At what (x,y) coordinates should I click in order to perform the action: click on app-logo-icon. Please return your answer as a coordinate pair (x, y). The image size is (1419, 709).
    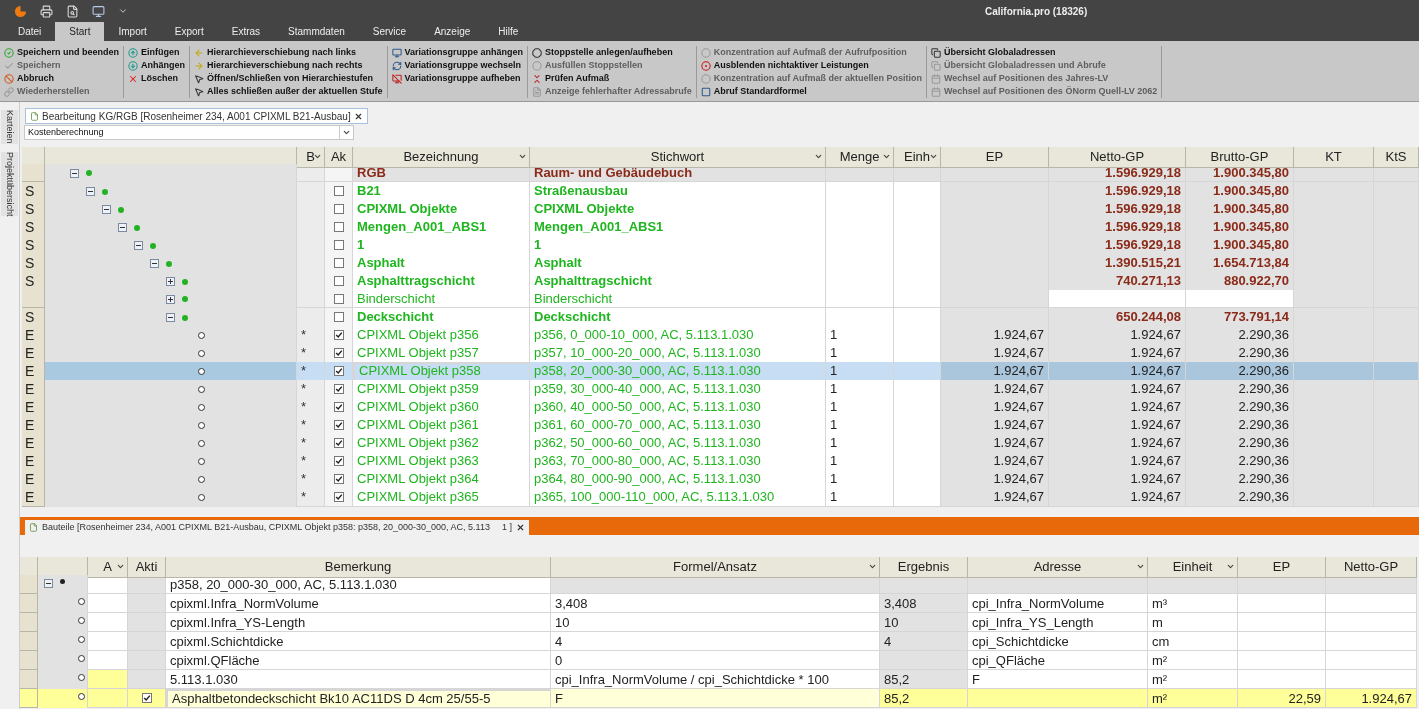
    Looking at the image, I should click on (20, 11).